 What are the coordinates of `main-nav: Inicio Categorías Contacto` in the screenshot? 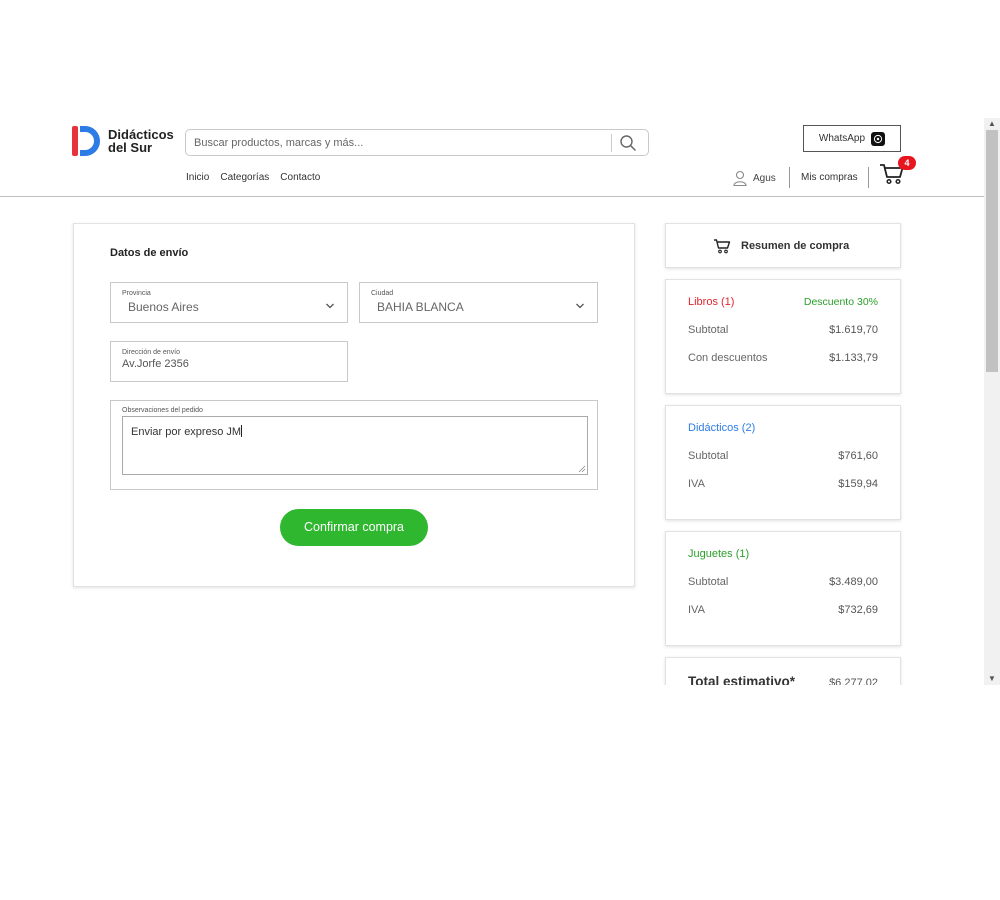 It's located at (253, 177).